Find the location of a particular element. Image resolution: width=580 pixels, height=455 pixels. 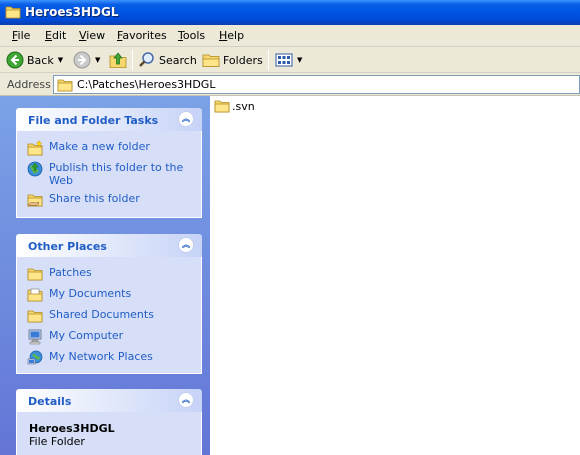

new-folder-icon is located at coordinates (35, 148).